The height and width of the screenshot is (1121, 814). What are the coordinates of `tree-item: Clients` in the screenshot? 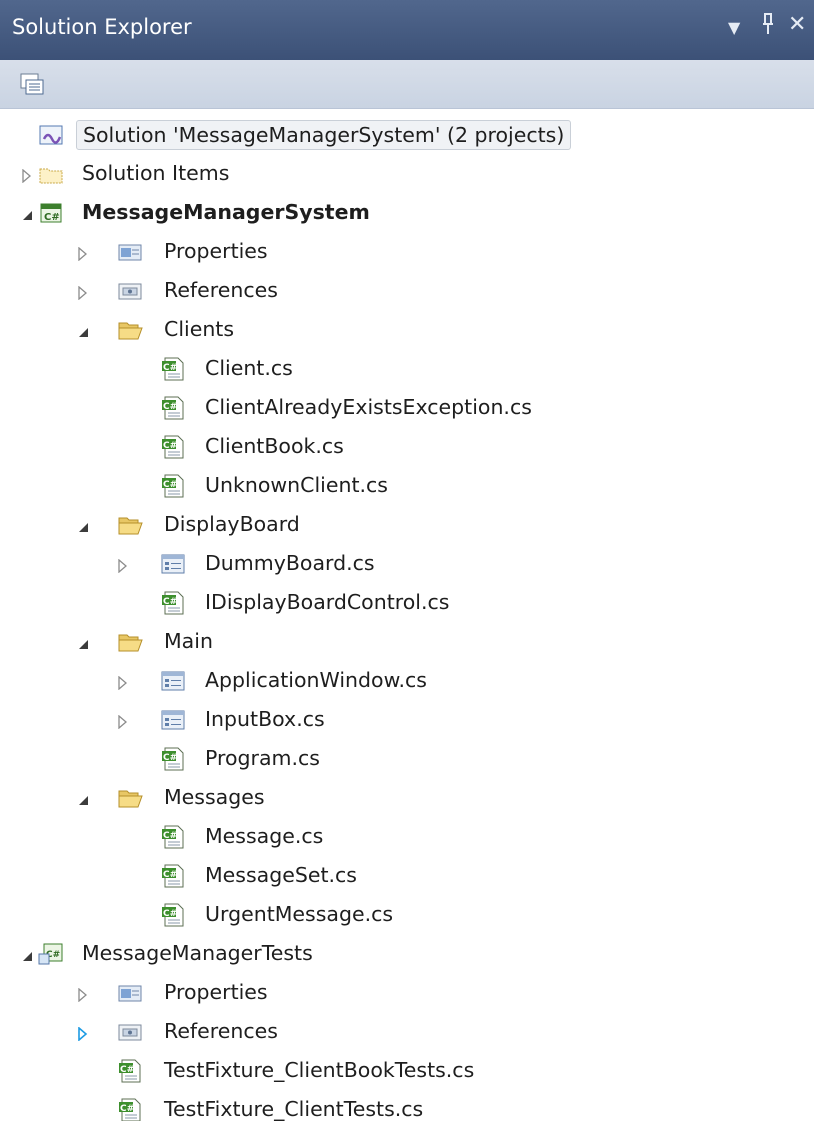 It's located at (407, 330).